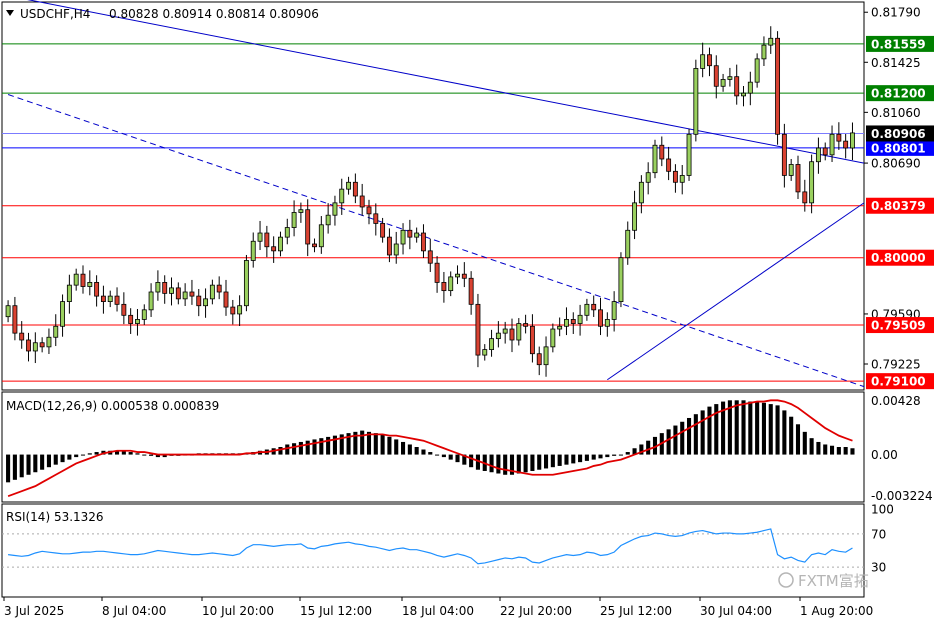  What do you see at coordinates (896, 401) in the screenshot?
I see `macd-tick-label: 0.00428` at bounding box center [896, 401].